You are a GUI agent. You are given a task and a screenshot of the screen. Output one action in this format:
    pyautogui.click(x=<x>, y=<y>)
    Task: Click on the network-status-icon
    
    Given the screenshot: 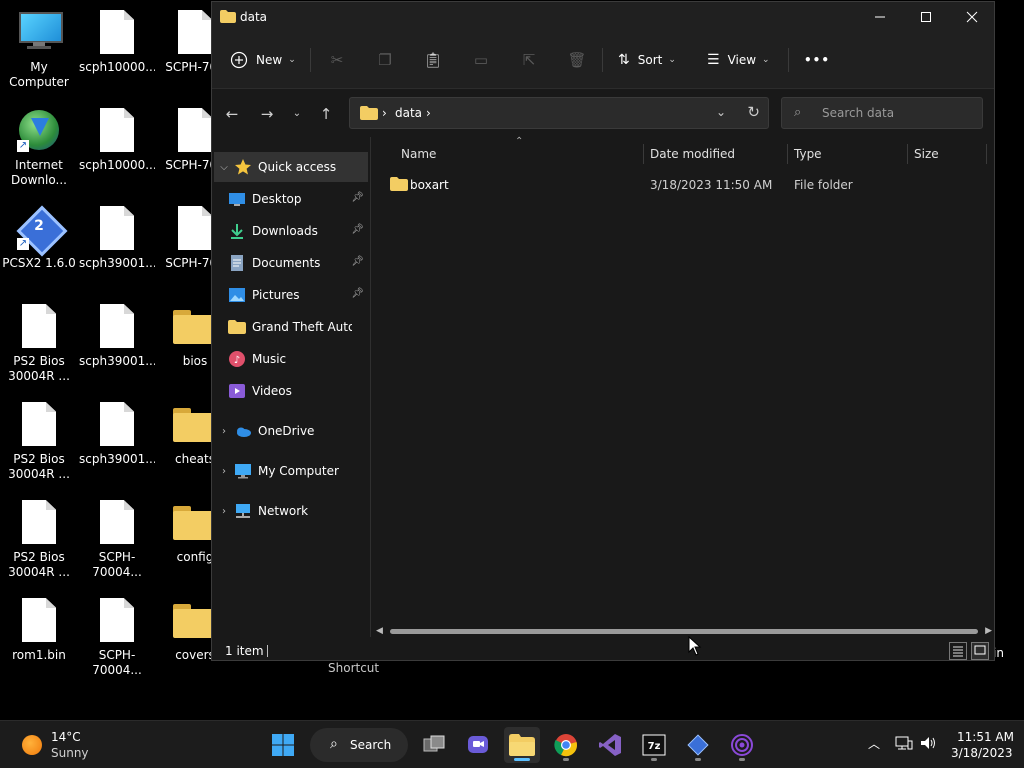 What is the action you would take?
    pyautogui.click(x=904, y=745)
    